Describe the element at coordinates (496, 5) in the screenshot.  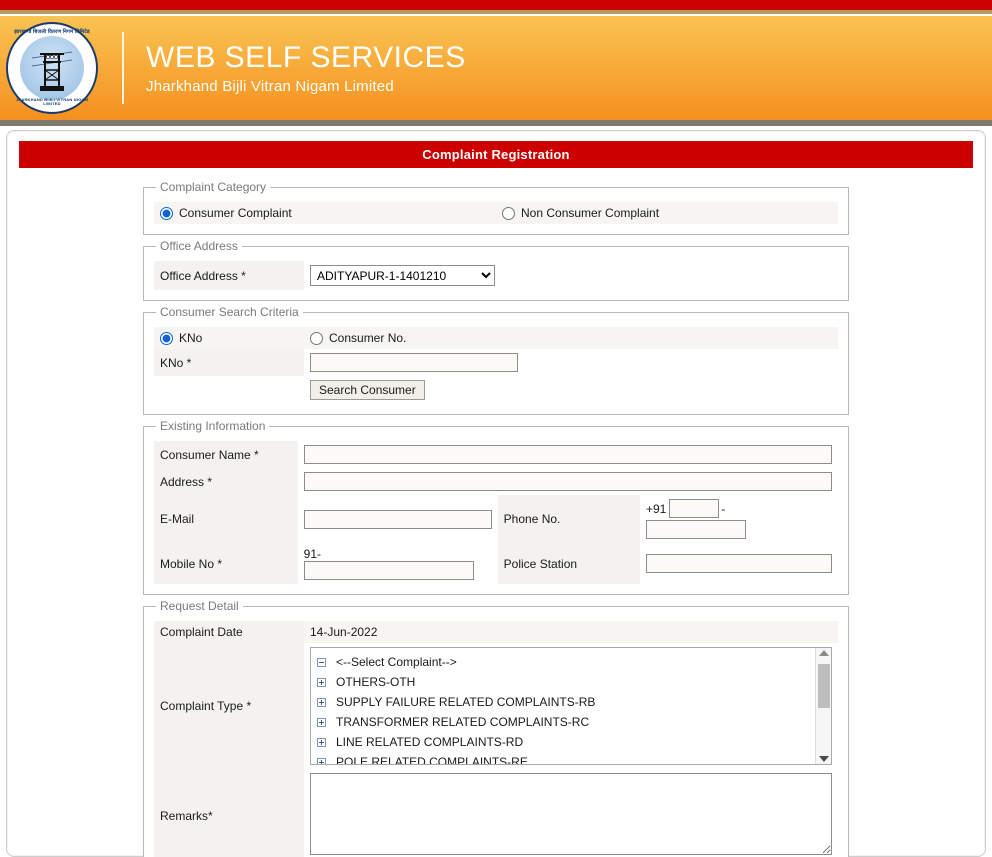
I see `top-red-strip` at that location.